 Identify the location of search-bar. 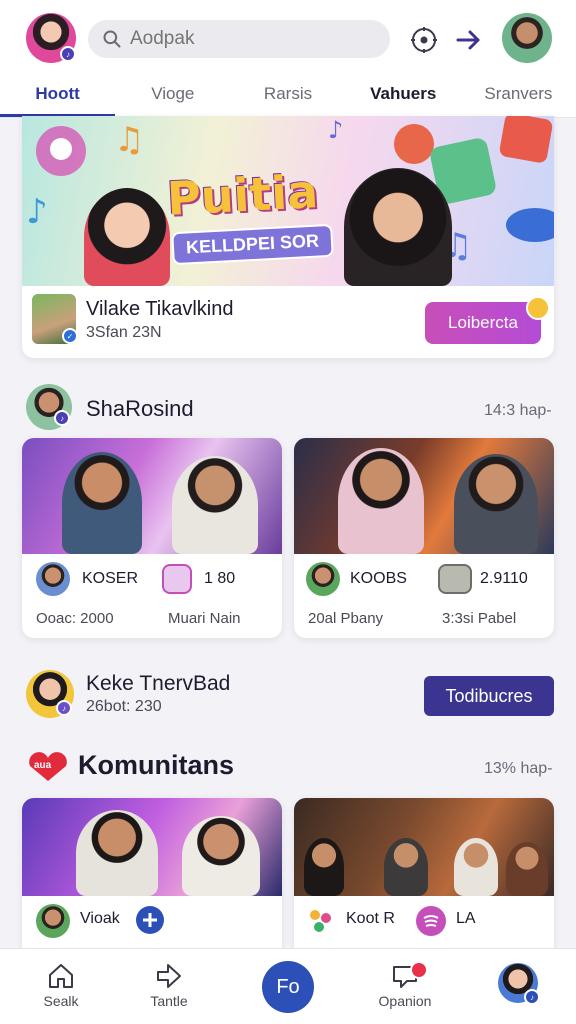
(239, 39).